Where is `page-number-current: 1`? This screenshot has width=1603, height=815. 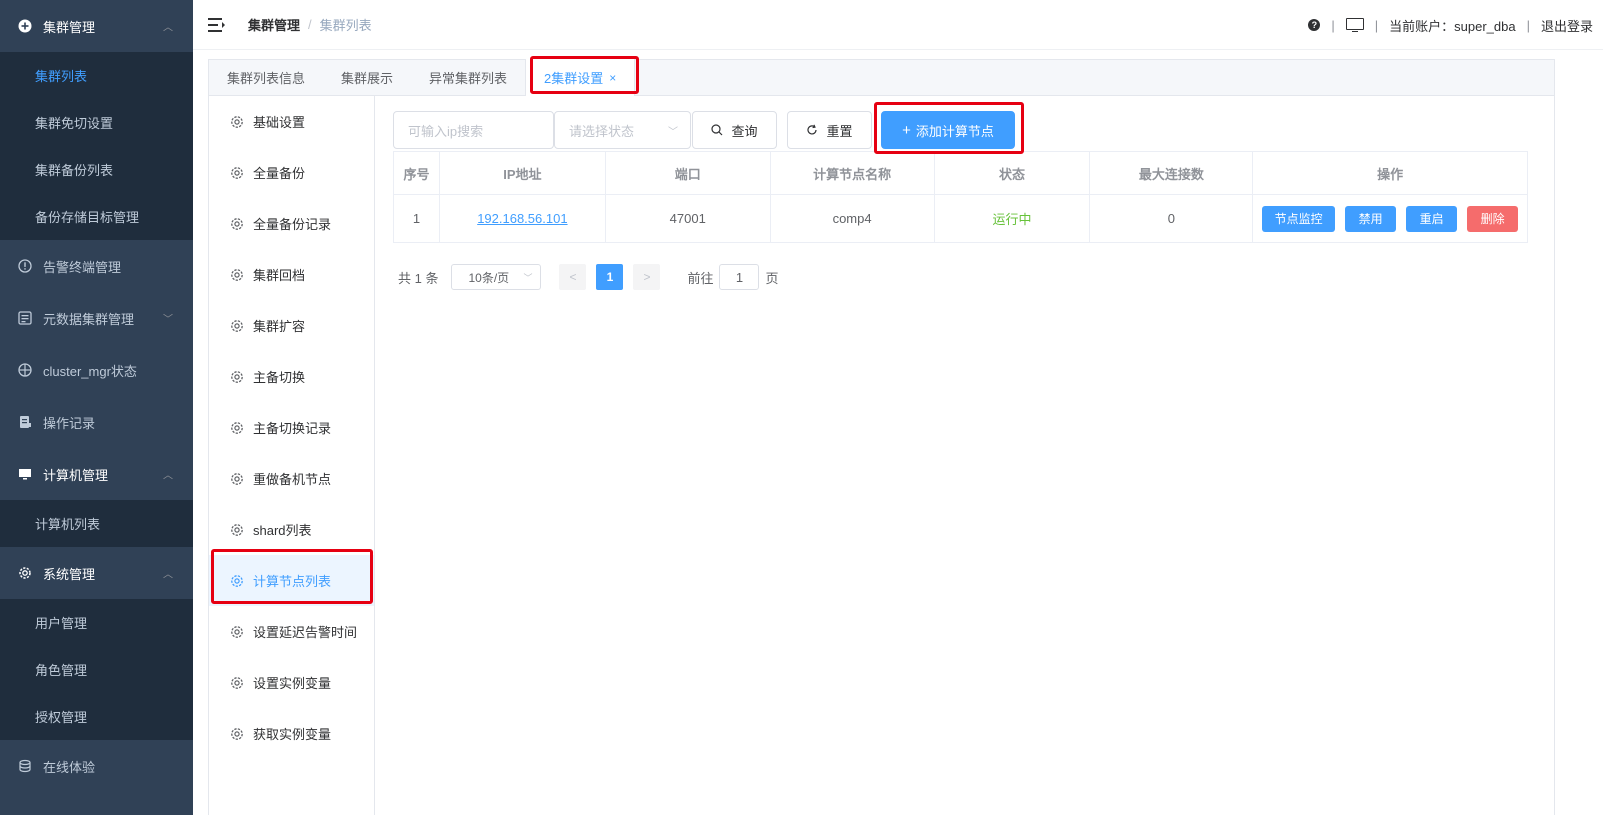
page-number-current: 1 is located at coordinates (610, 277).